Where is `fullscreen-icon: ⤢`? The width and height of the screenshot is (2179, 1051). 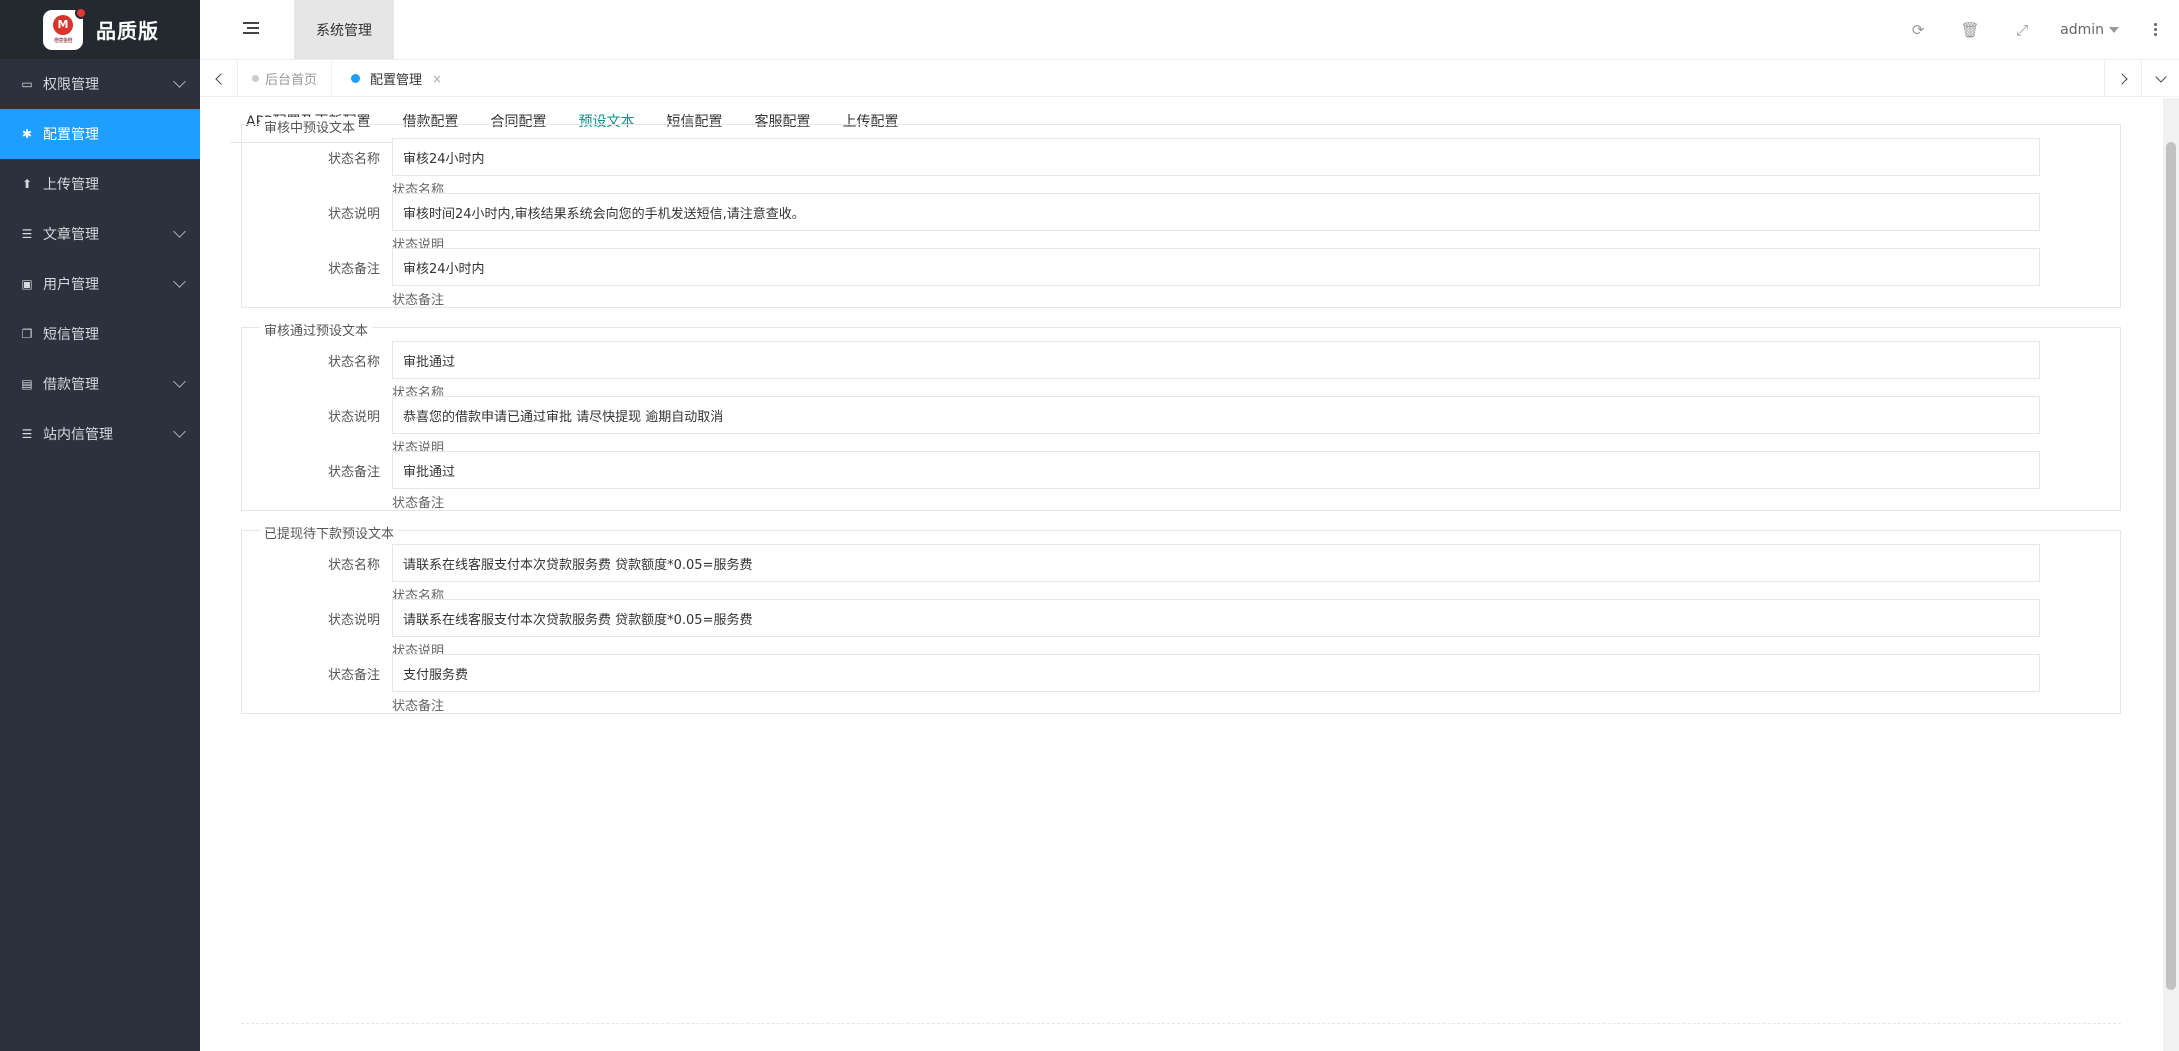 fullscreen-icon: ⤢ is located at coordinates (2022, 30).